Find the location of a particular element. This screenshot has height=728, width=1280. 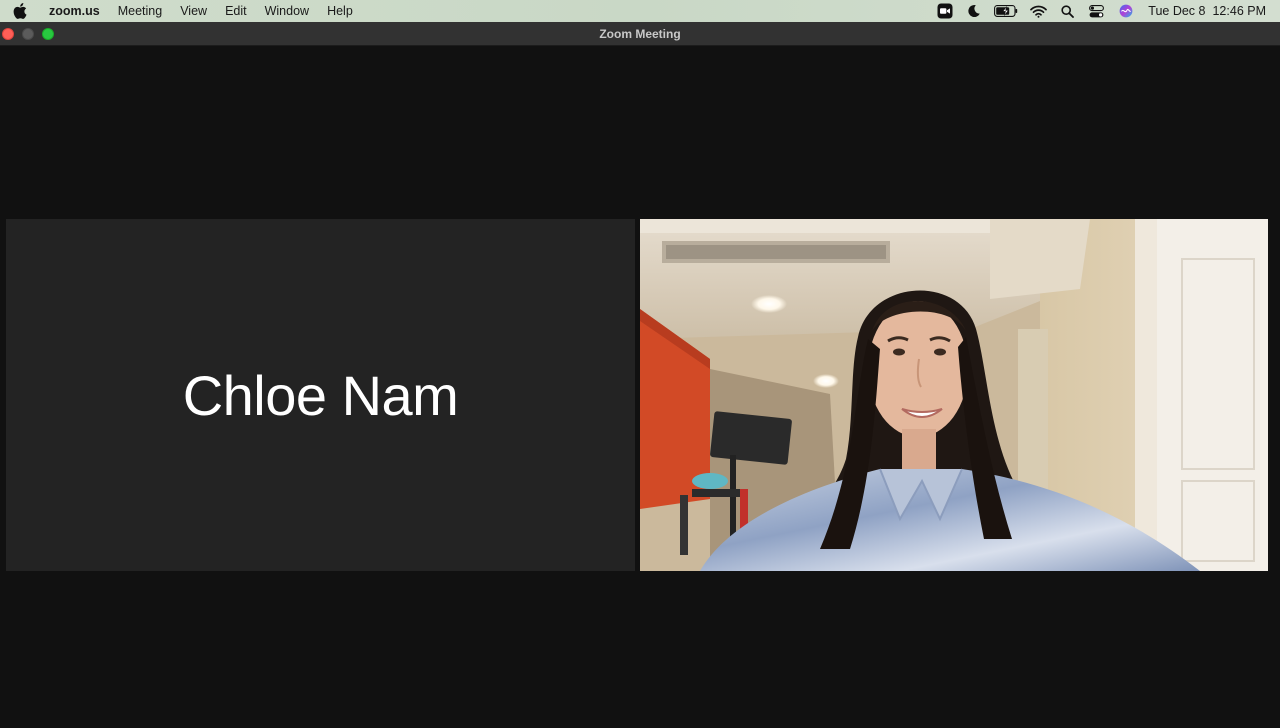

wifi-icon is located at coordinates (1038, 11).